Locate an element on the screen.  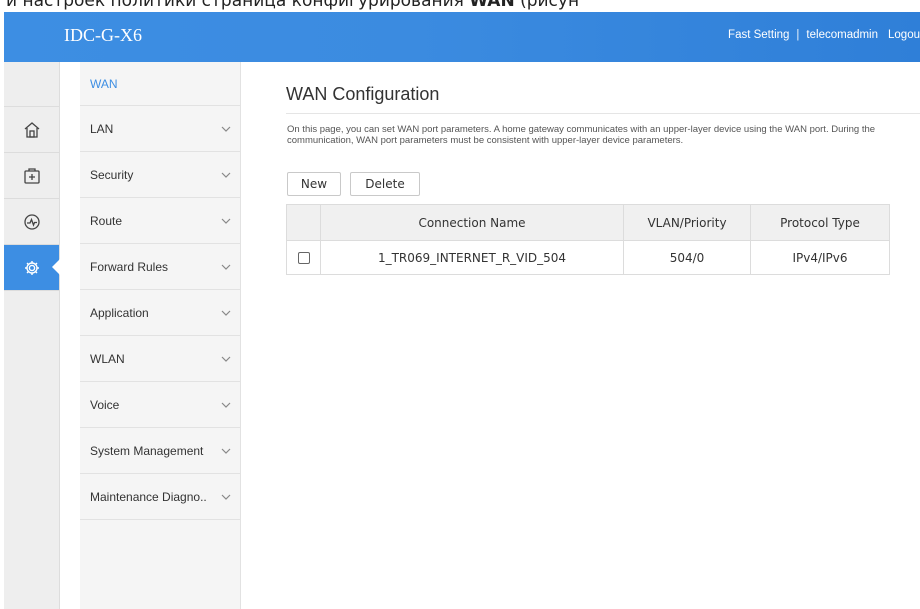
menu-item-label: WLAN is located at coordinates (107, 358).